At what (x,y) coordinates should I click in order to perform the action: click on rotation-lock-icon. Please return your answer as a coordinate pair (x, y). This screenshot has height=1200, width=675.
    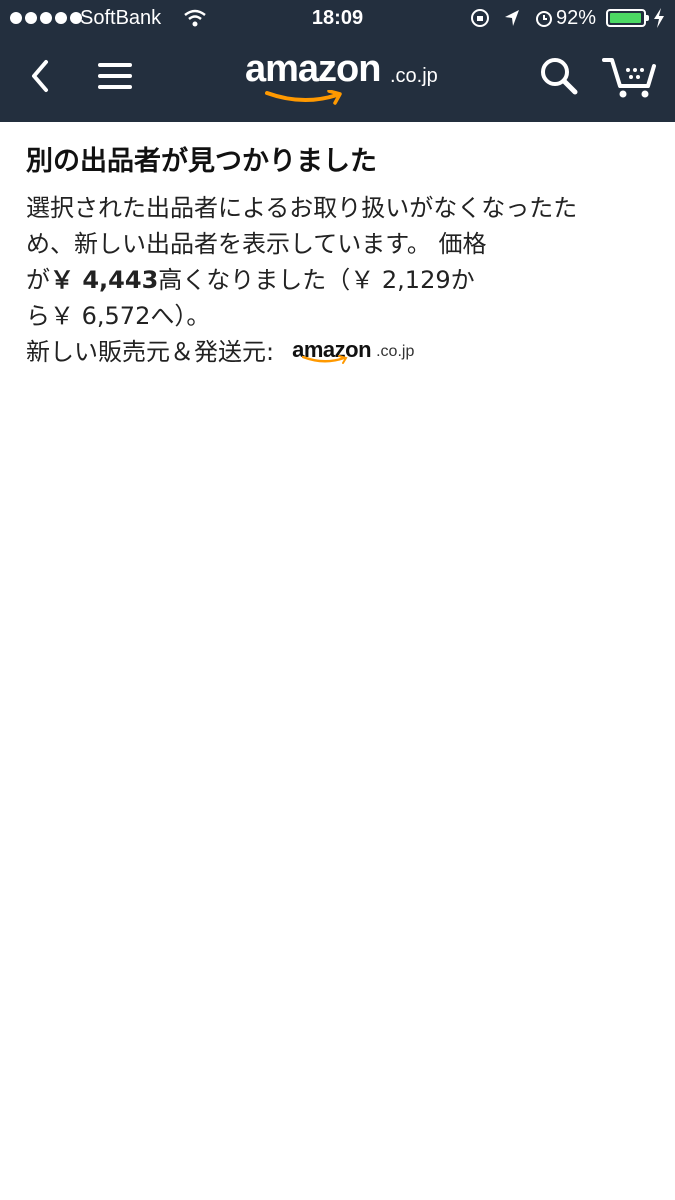
    Looking at the image, I should click on (480, 18).